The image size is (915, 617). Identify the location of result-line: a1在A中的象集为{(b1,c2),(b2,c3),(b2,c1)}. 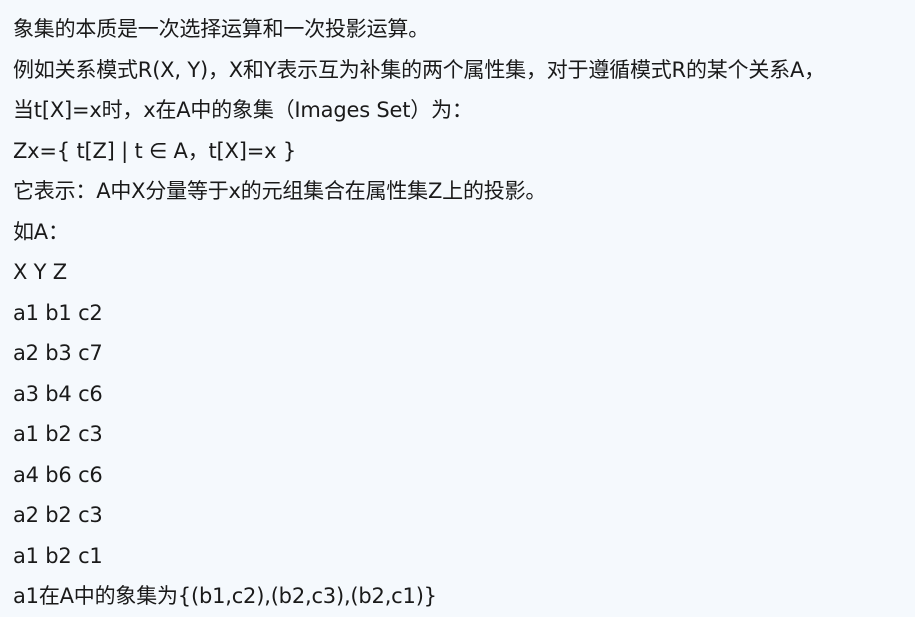
(225, 596).